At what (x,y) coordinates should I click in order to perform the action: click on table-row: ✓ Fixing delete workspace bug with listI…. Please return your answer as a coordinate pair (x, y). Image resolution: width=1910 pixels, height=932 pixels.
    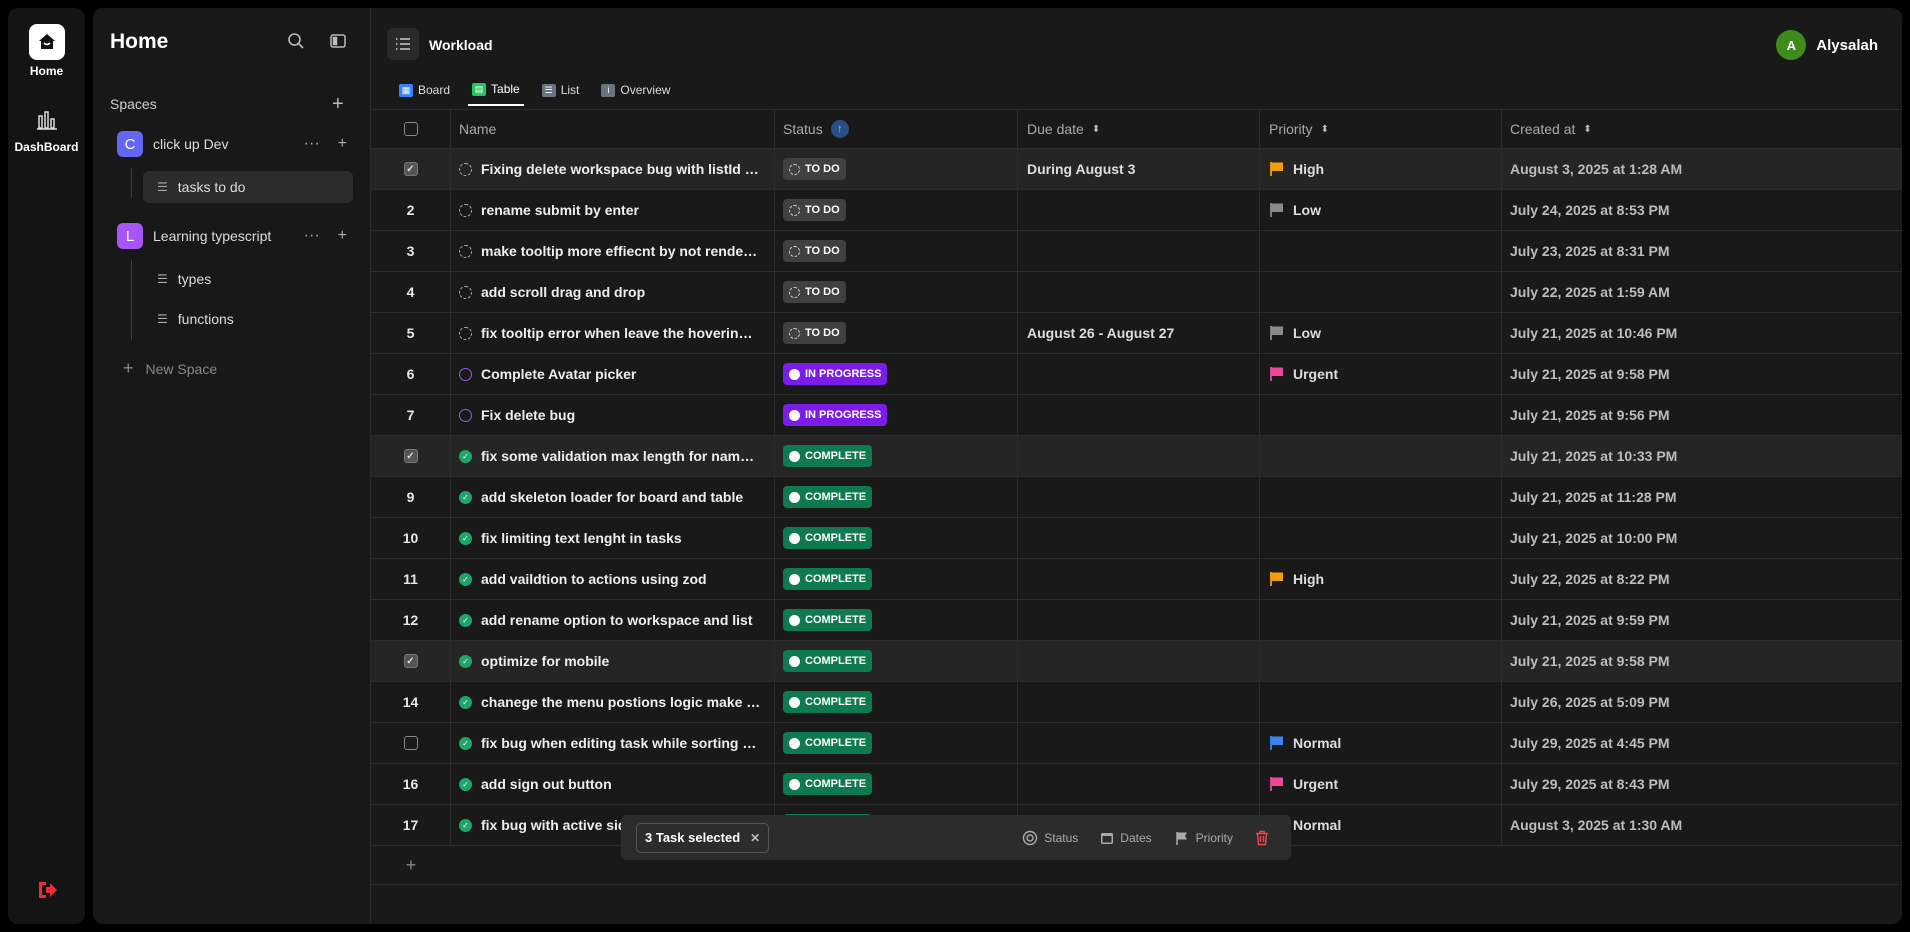
    Looking at the image, I should click on (1136, 169).